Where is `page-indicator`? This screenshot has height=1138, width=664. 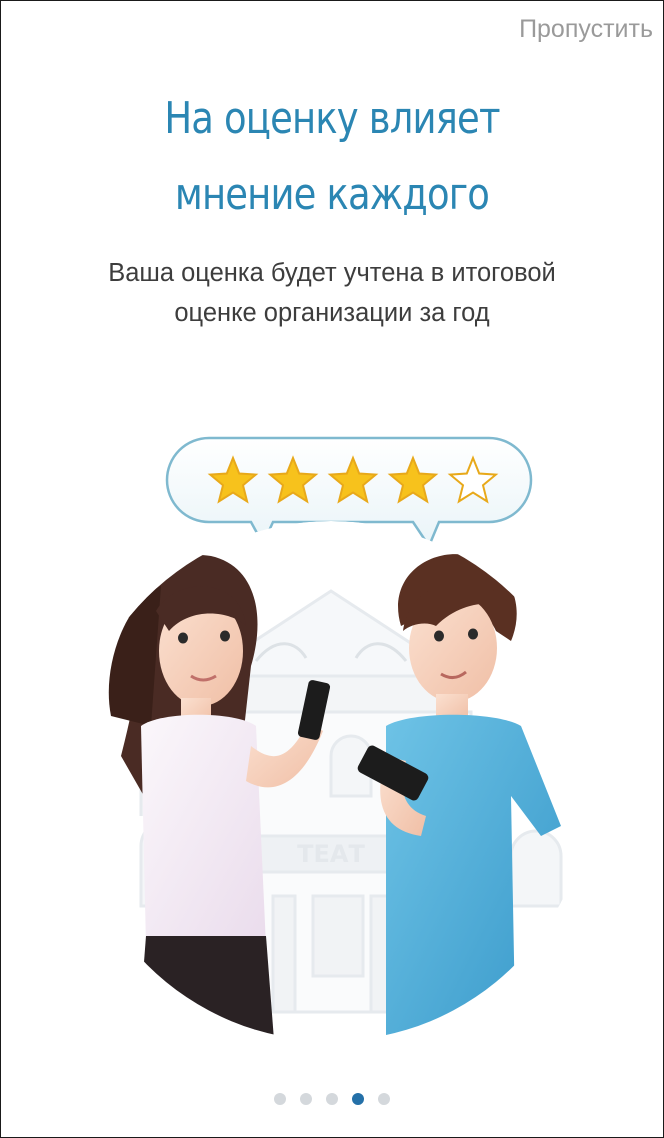 page-indicator is located at coordinates (332, 1099).